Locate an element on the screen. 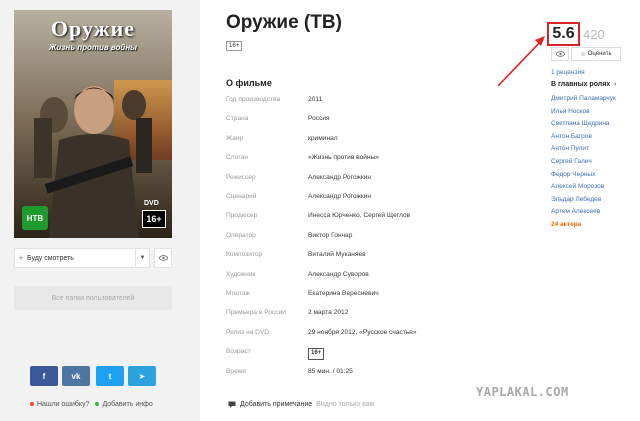  info-value: 16+ is located at coordinates (316, 354).